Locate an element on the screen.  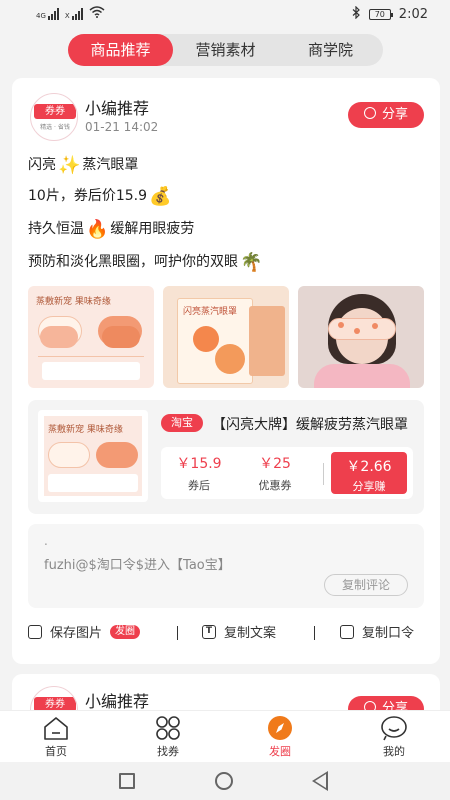
home-button is located at coordinates (224, 781).